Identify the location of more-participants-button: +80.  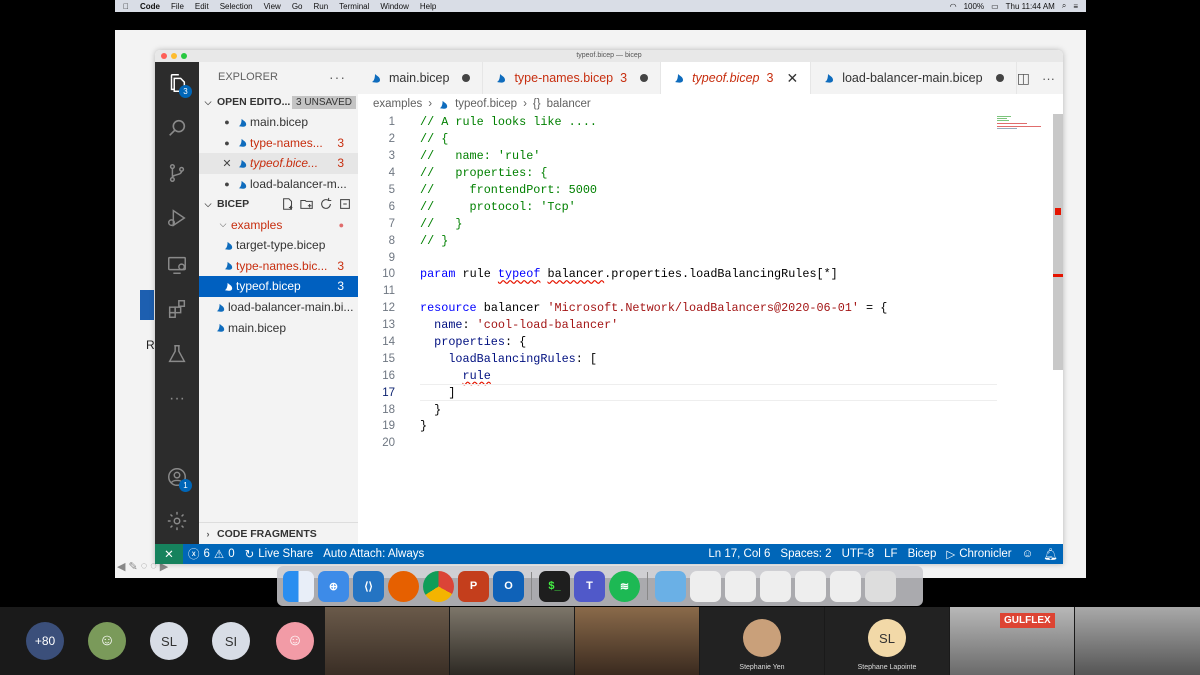
(45, 641).